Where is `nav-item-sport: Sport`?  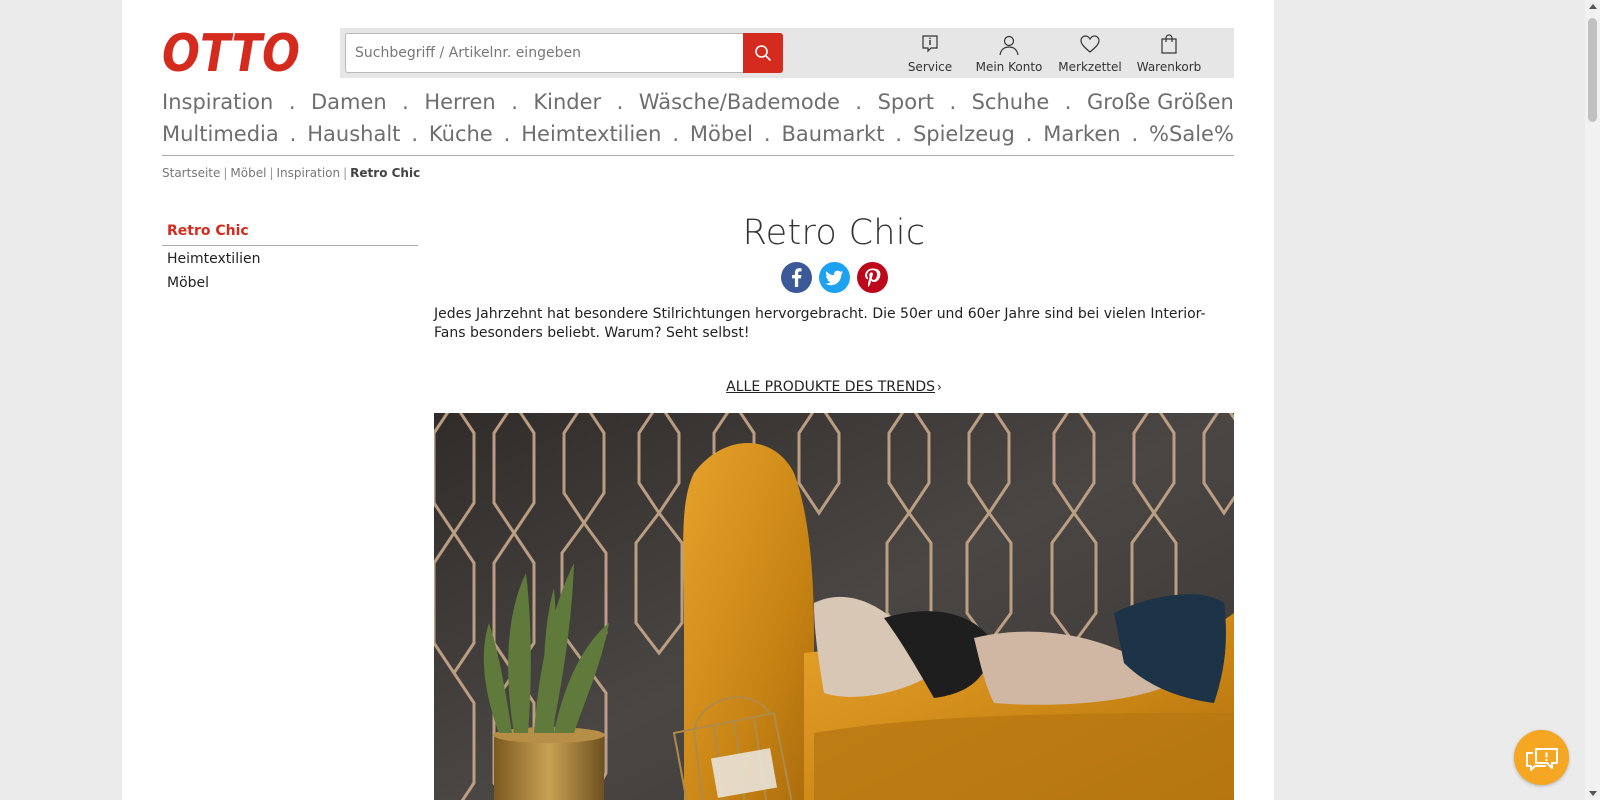 nav-item-sport: Sport is located at coordinates (906, 102).